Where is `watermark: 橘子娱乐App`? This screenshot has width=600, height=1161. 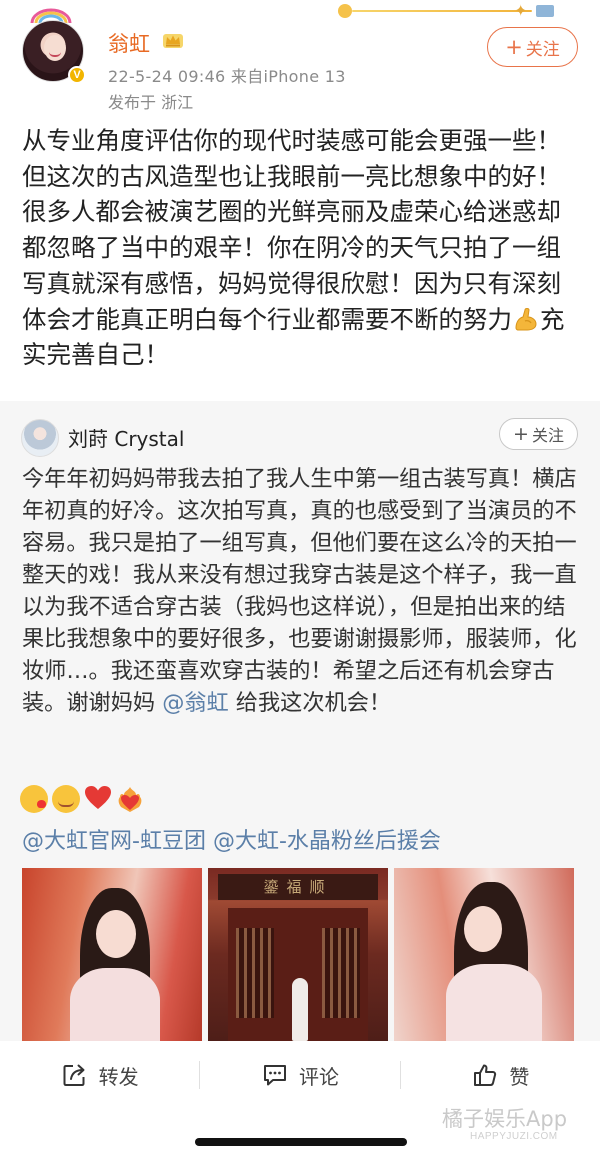 watermark: 橘子娱乐App is located at coordinates (505, 1119).